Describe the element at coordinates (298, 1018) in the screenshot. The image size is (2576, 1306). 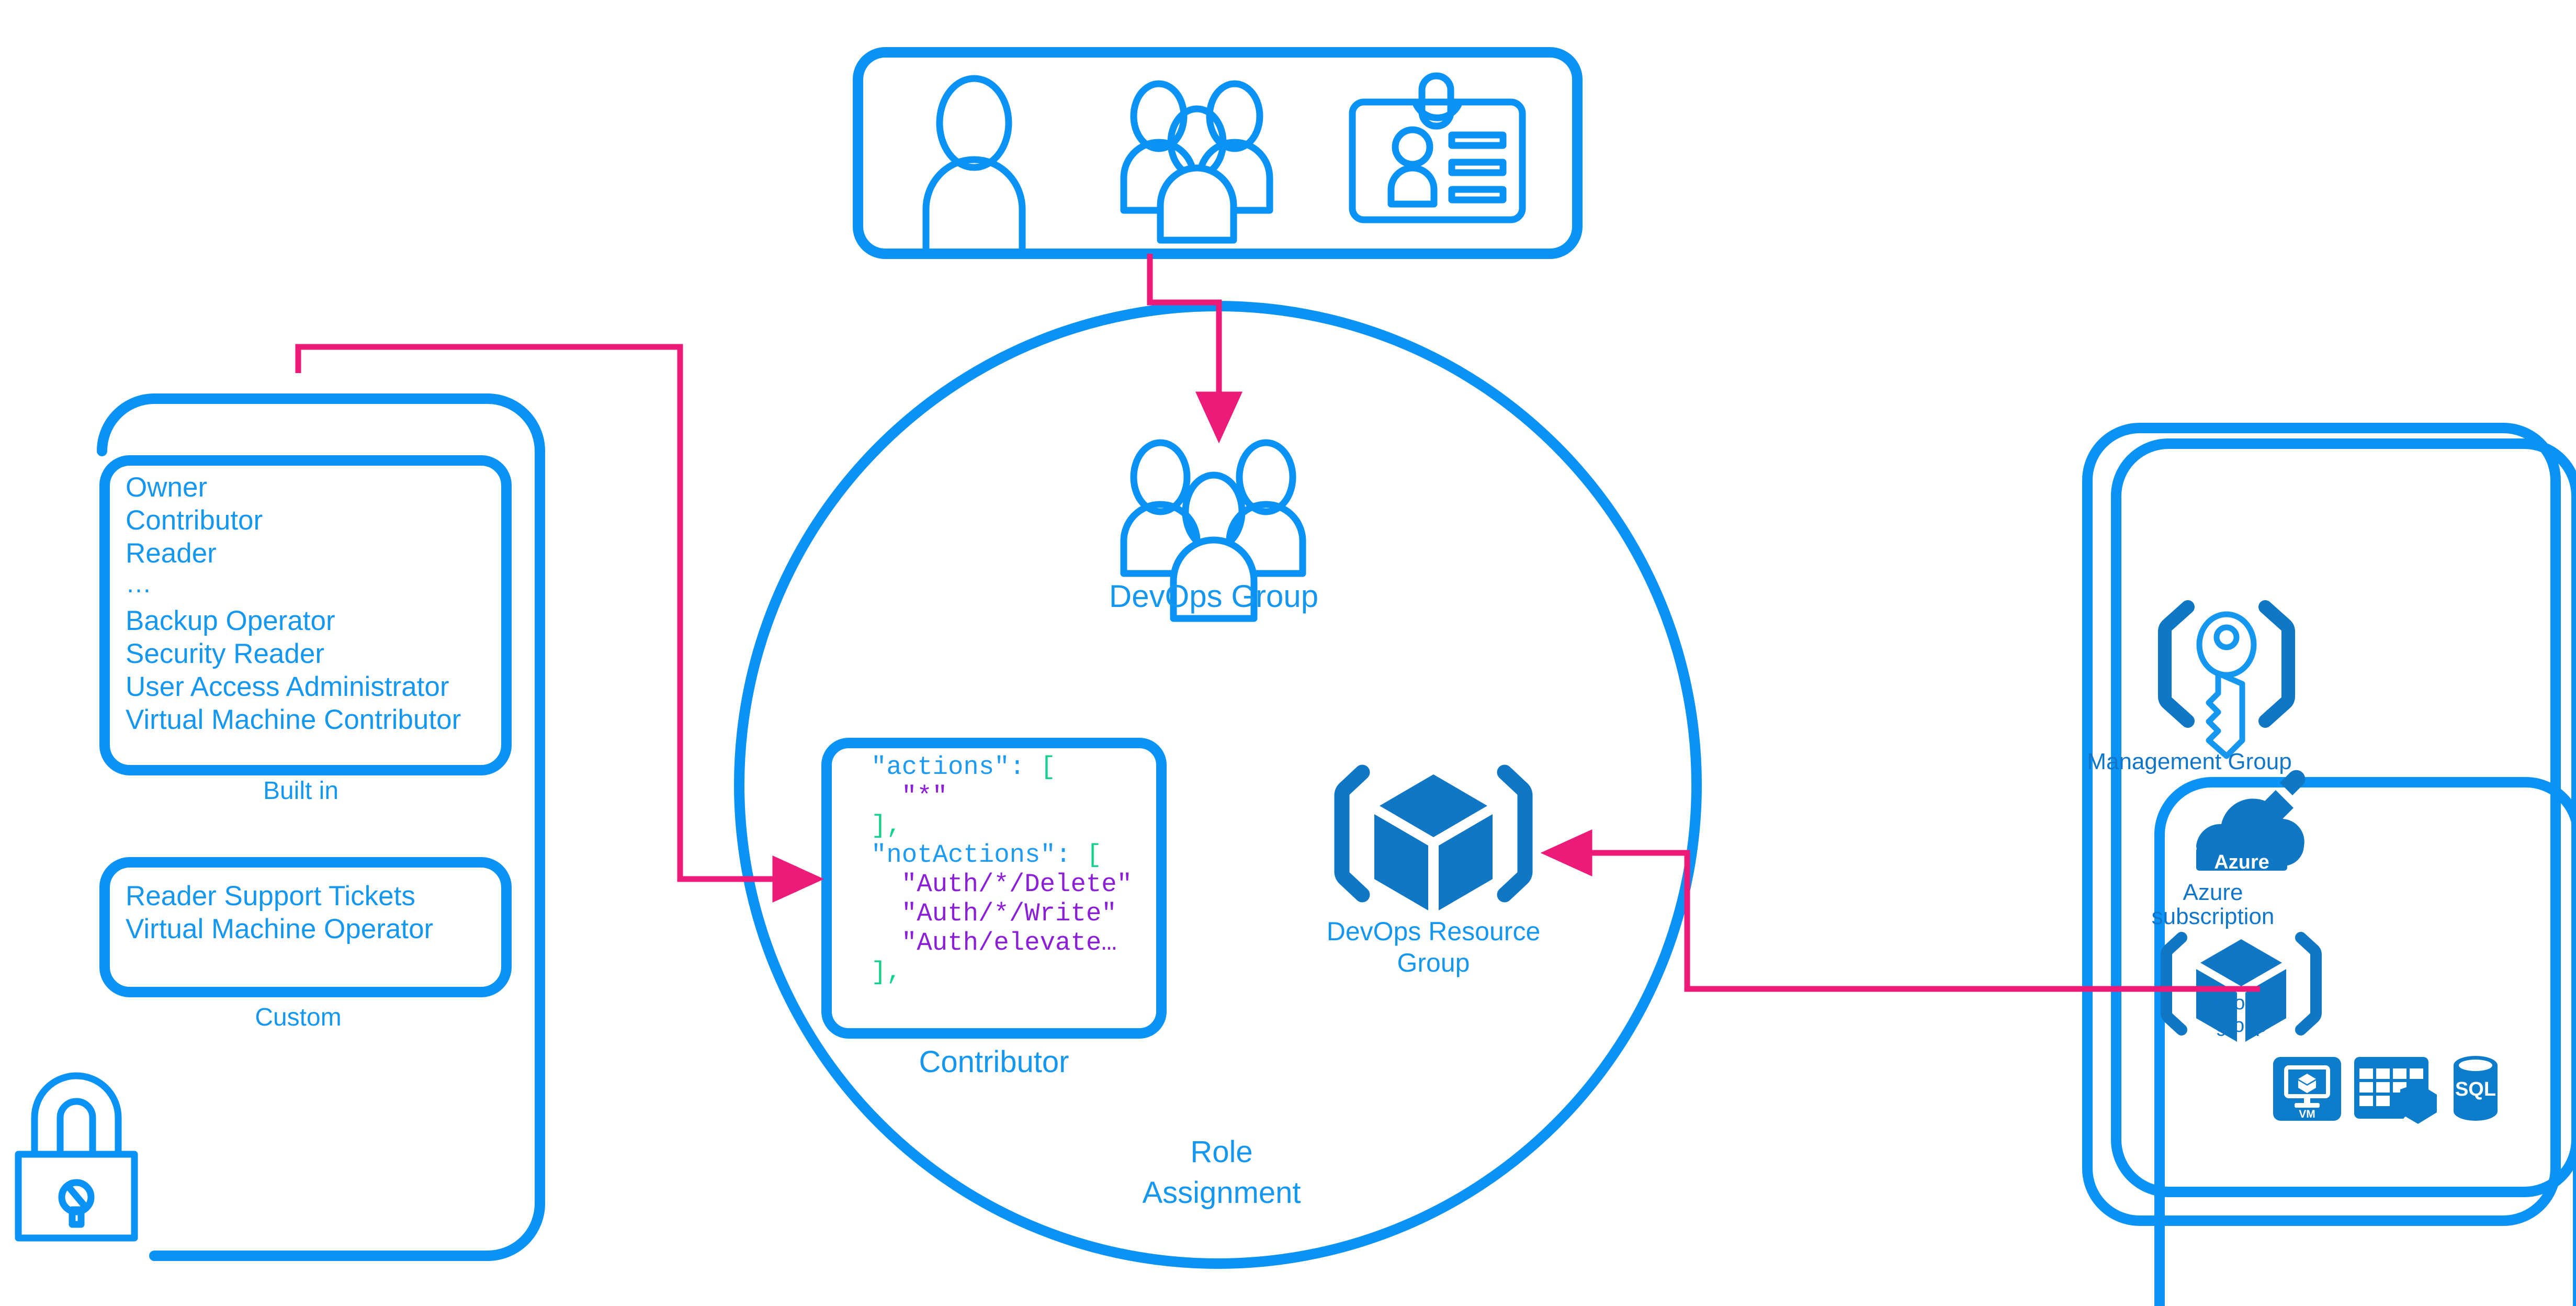
I see `custom-caption: Custom` at that location.